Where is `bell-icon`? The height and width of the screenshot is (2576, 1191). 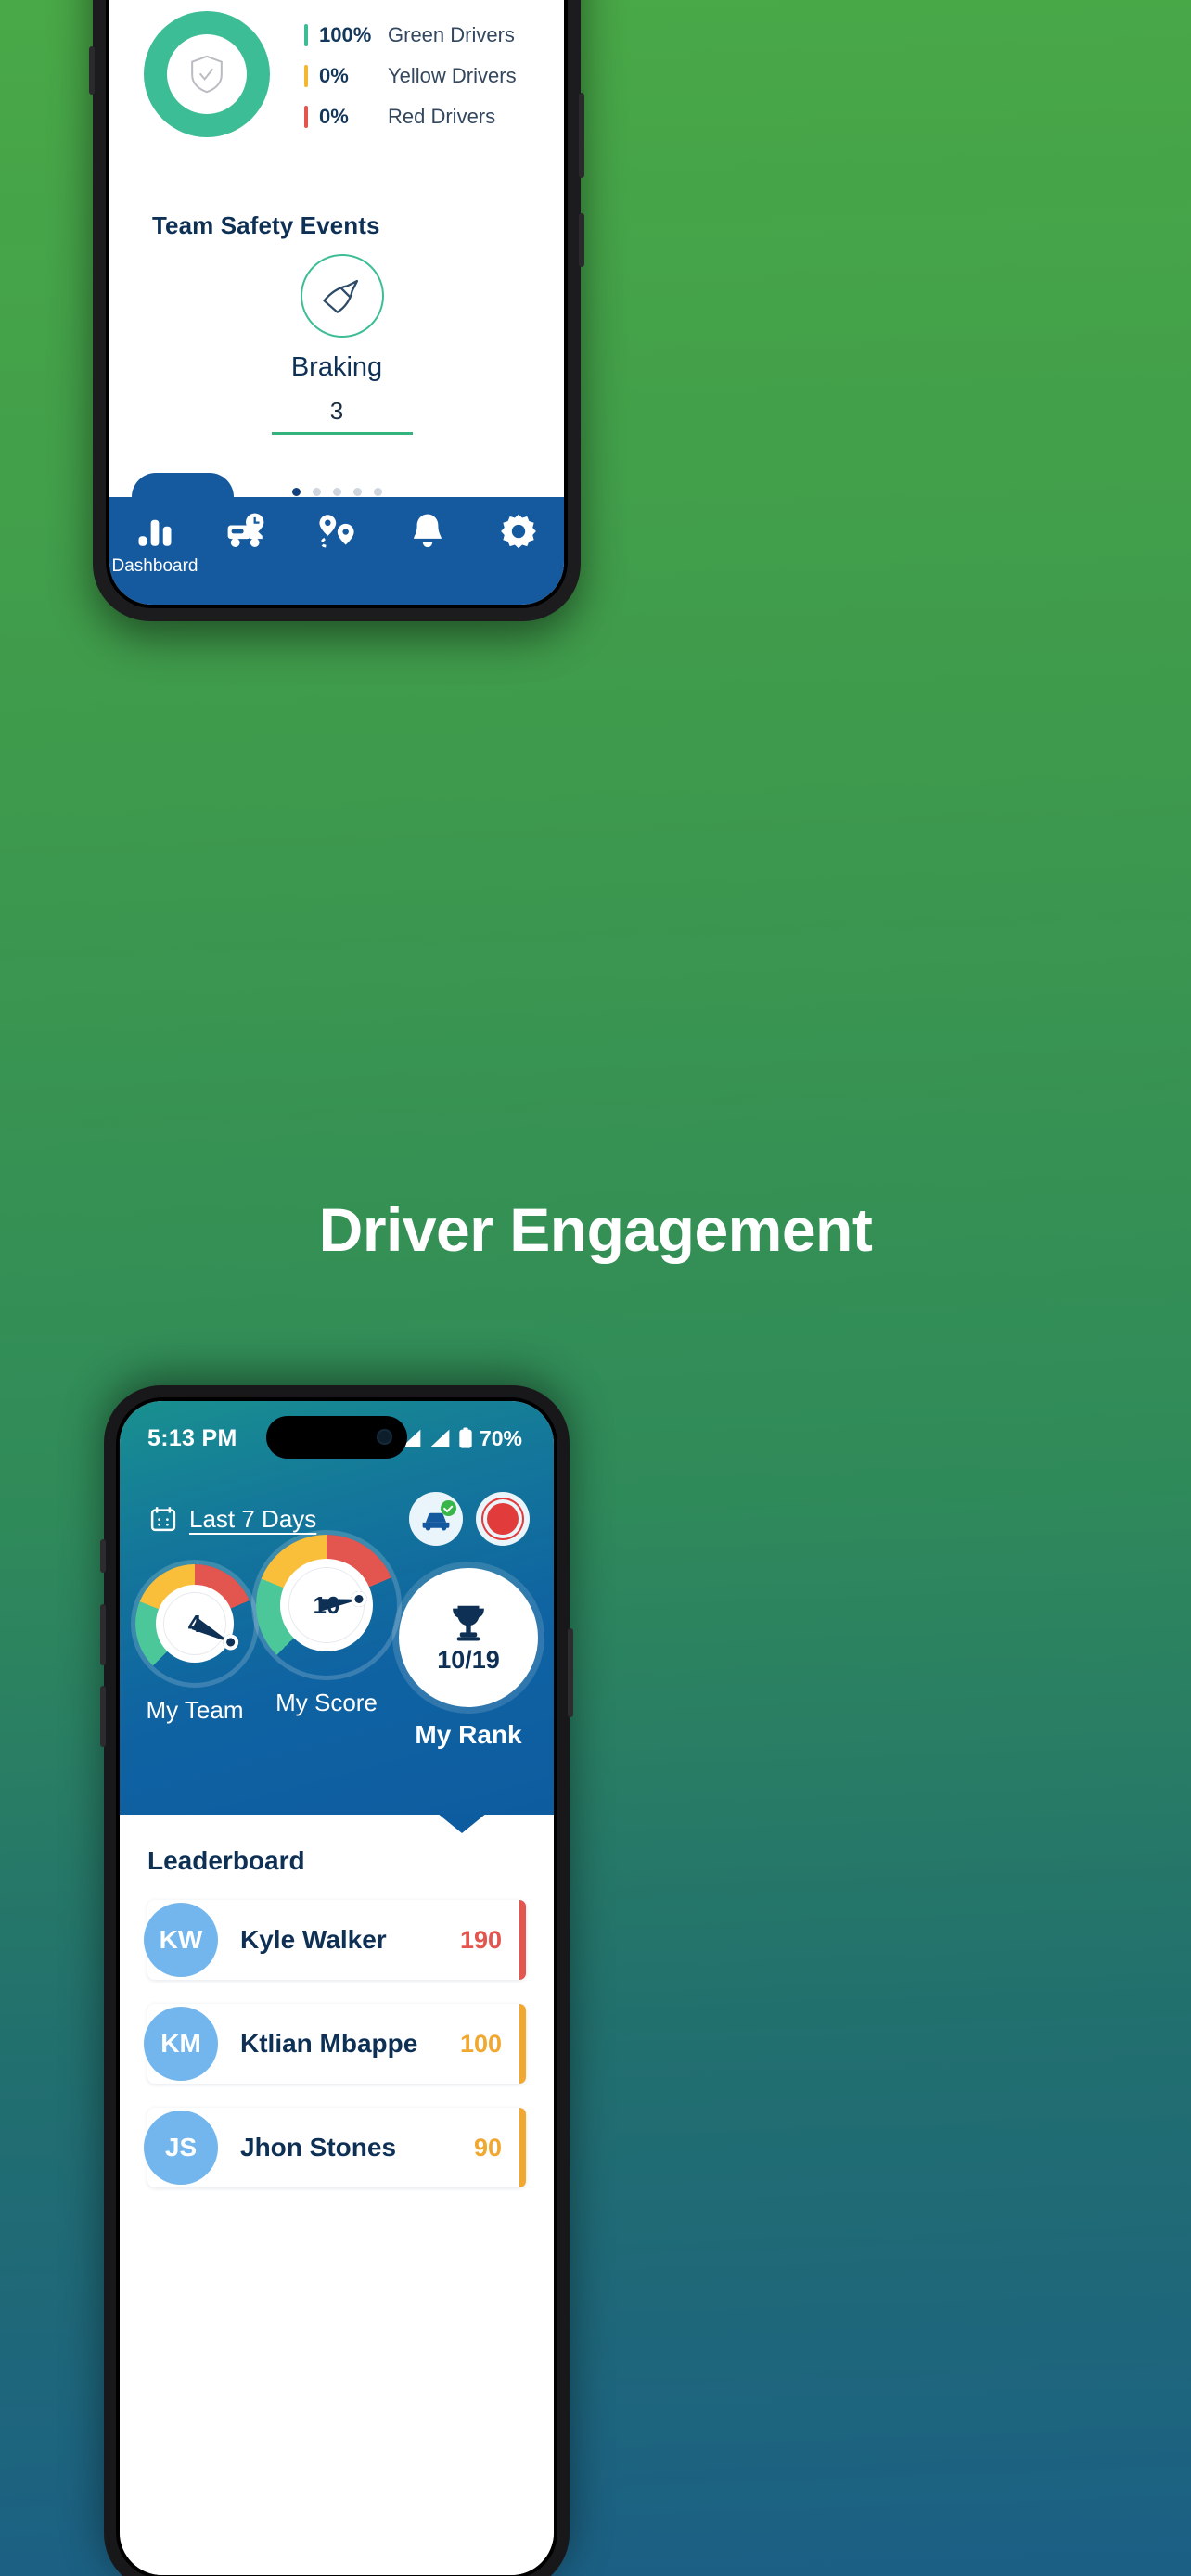
bell-icon is located at coordinates (428, 531).